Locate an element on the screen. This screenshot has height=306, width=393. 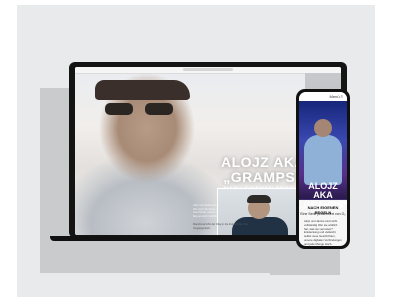
phone-title-line-1: ALOJZ AKA is located at coordinates (323, 191).